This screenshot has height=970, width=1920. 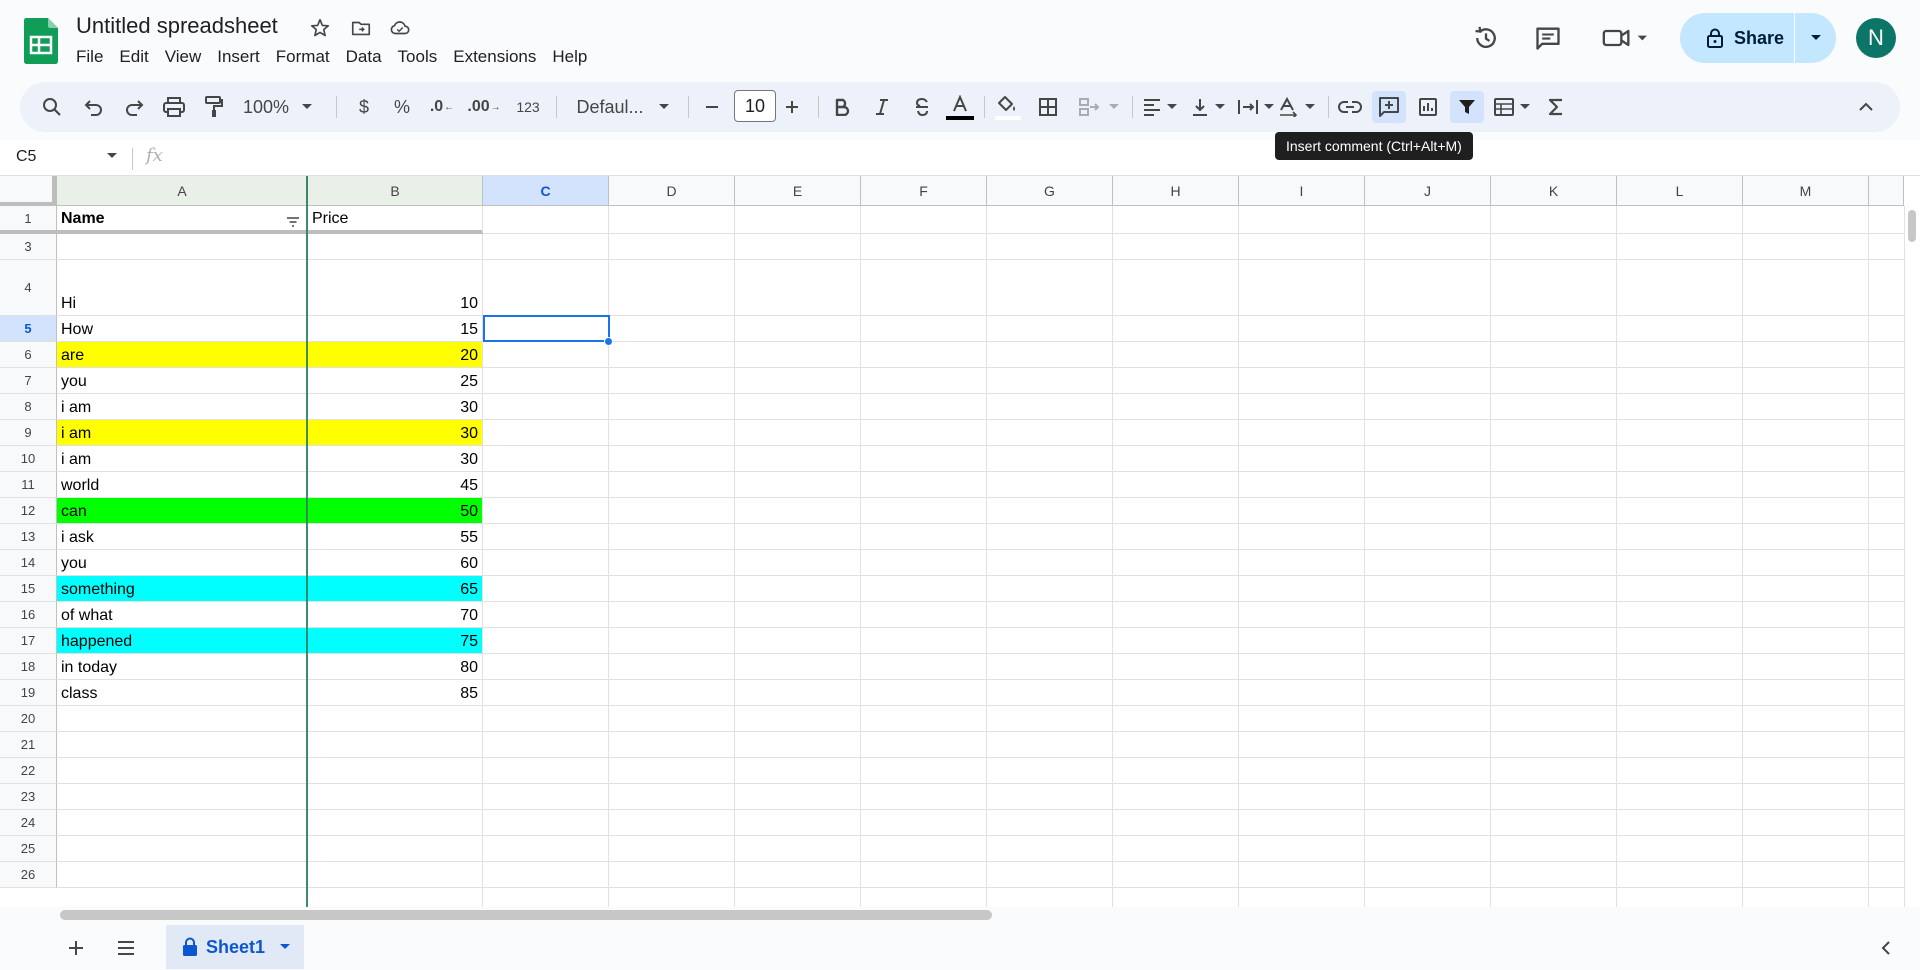 I want to click on insert-link-icon, so click(x=1350, y=107).